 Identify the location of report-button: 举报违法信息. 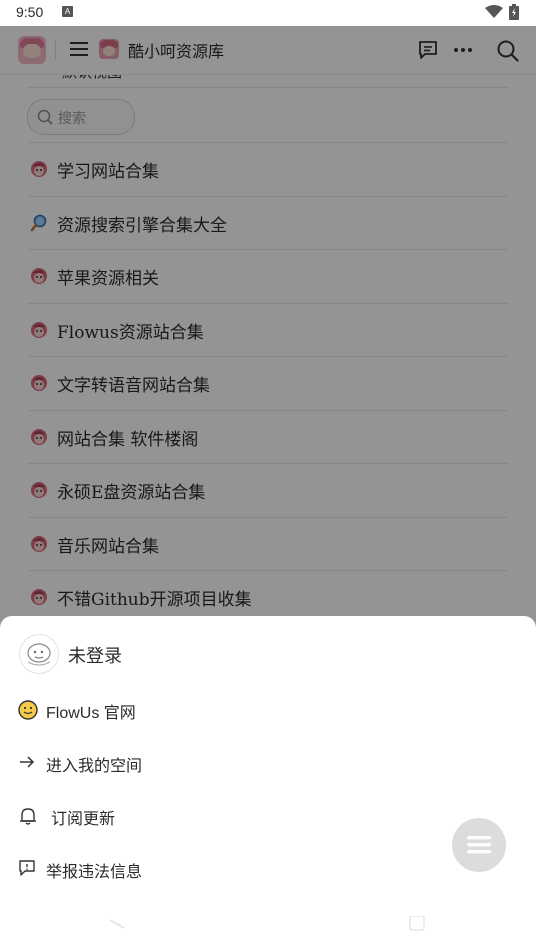
(118, 870).